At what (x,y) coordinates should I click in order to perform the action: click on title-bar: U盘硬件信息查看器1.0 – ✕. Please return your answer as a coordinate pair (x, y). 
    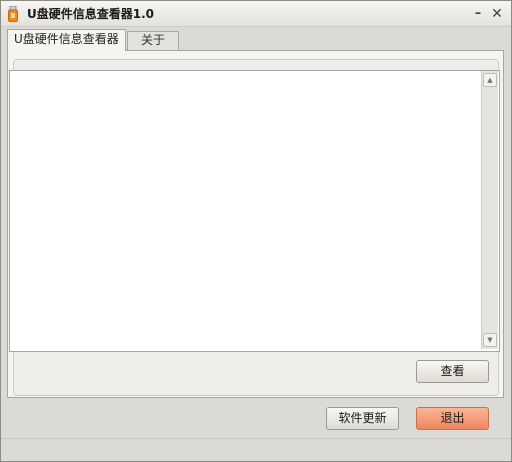
    Looking at the image, I should click on (256, 14).